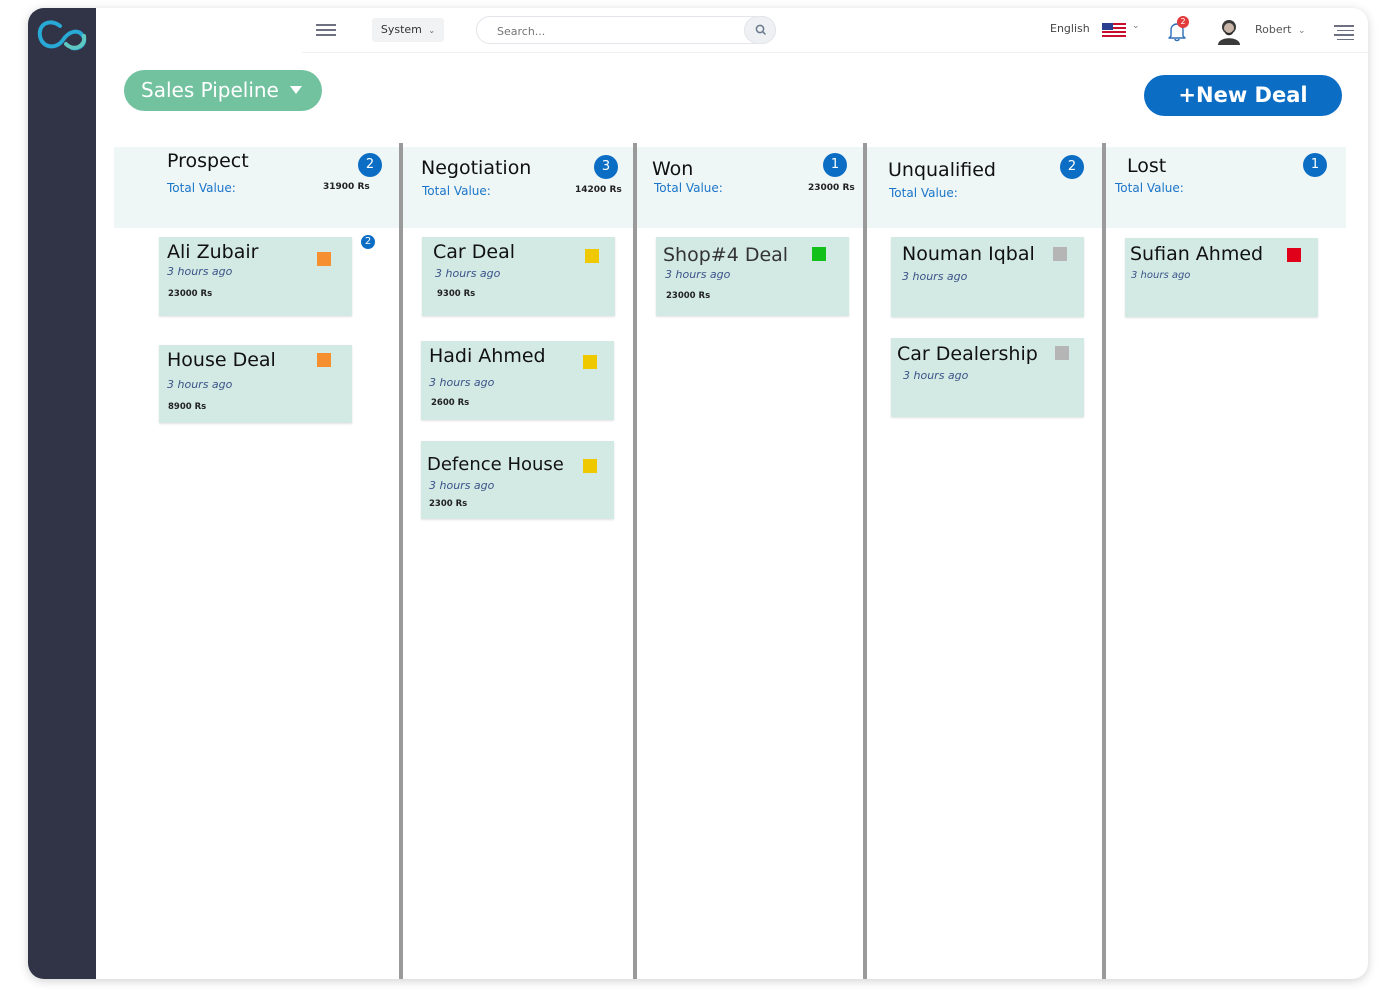 The image size is (1400, 990). Describe the element at coordinates (1114, 30) in the screenshot. I see `us-flag-icon` at that location.